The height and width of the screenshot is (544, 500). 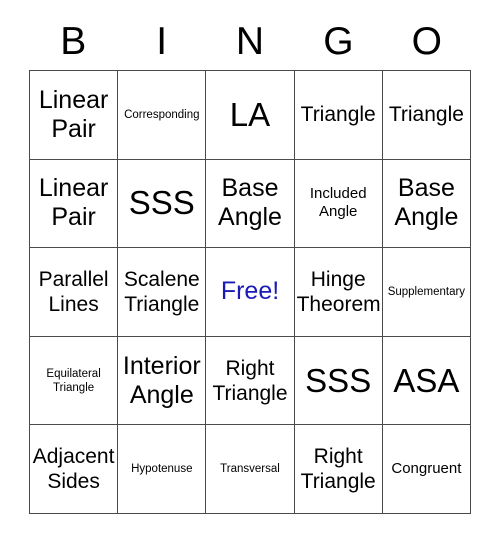 I want to click on bingo-cell-label: Hypotenuse, so click(x=162, y=469).